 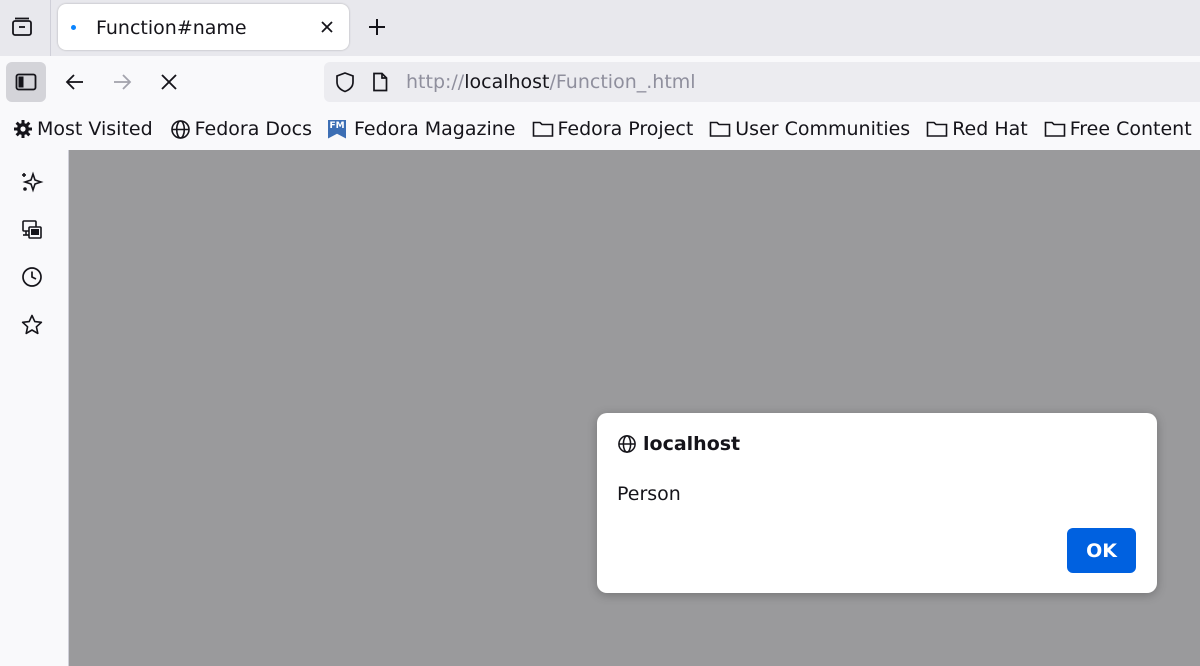 I want to click on tab-separator, so click(x=50, y=28).